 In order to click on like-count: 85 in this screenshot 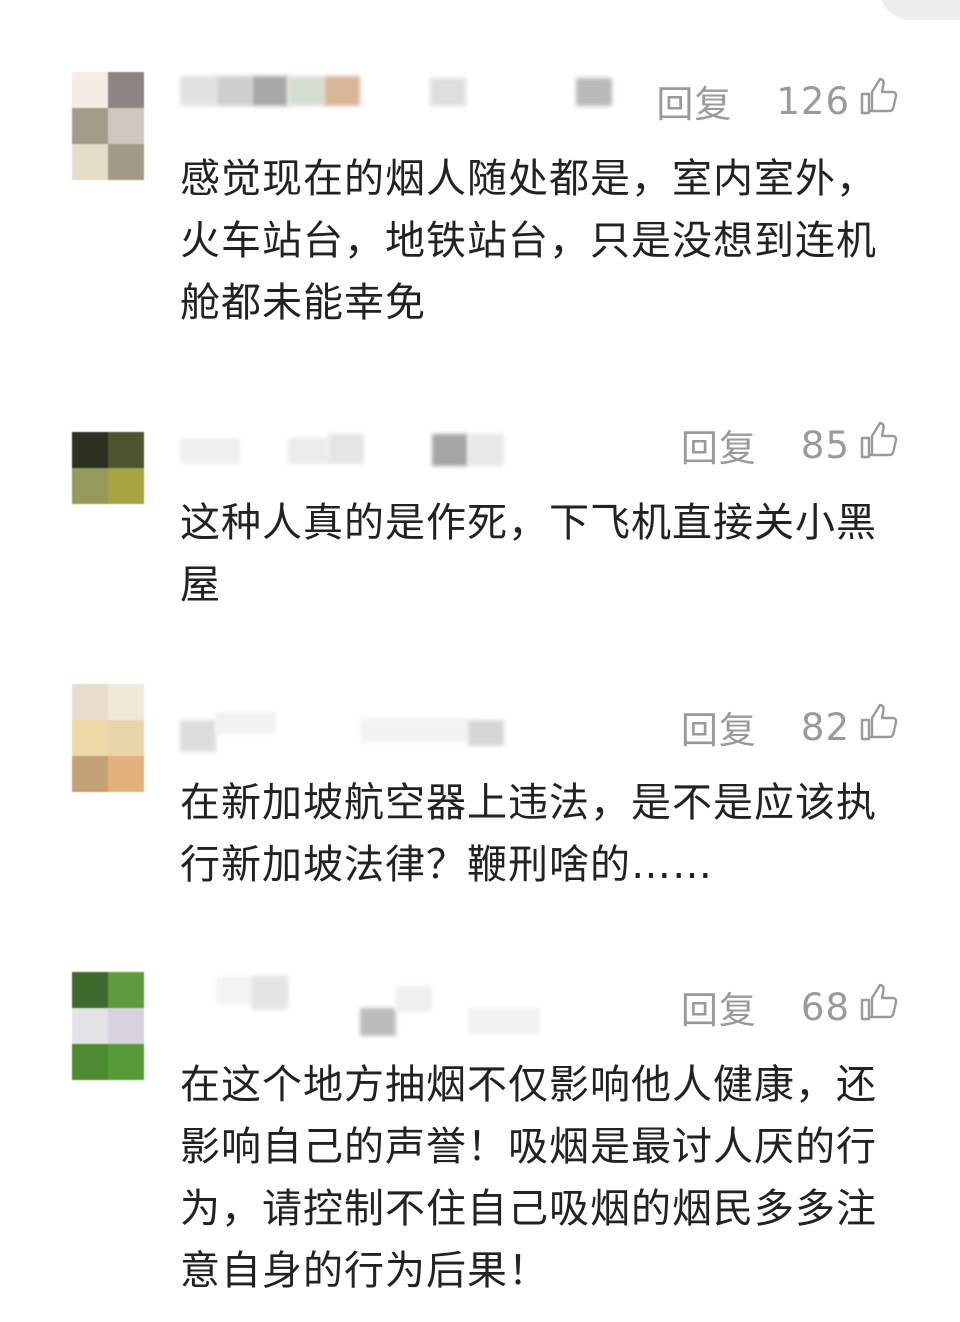, I will do `click(825, 445)`.